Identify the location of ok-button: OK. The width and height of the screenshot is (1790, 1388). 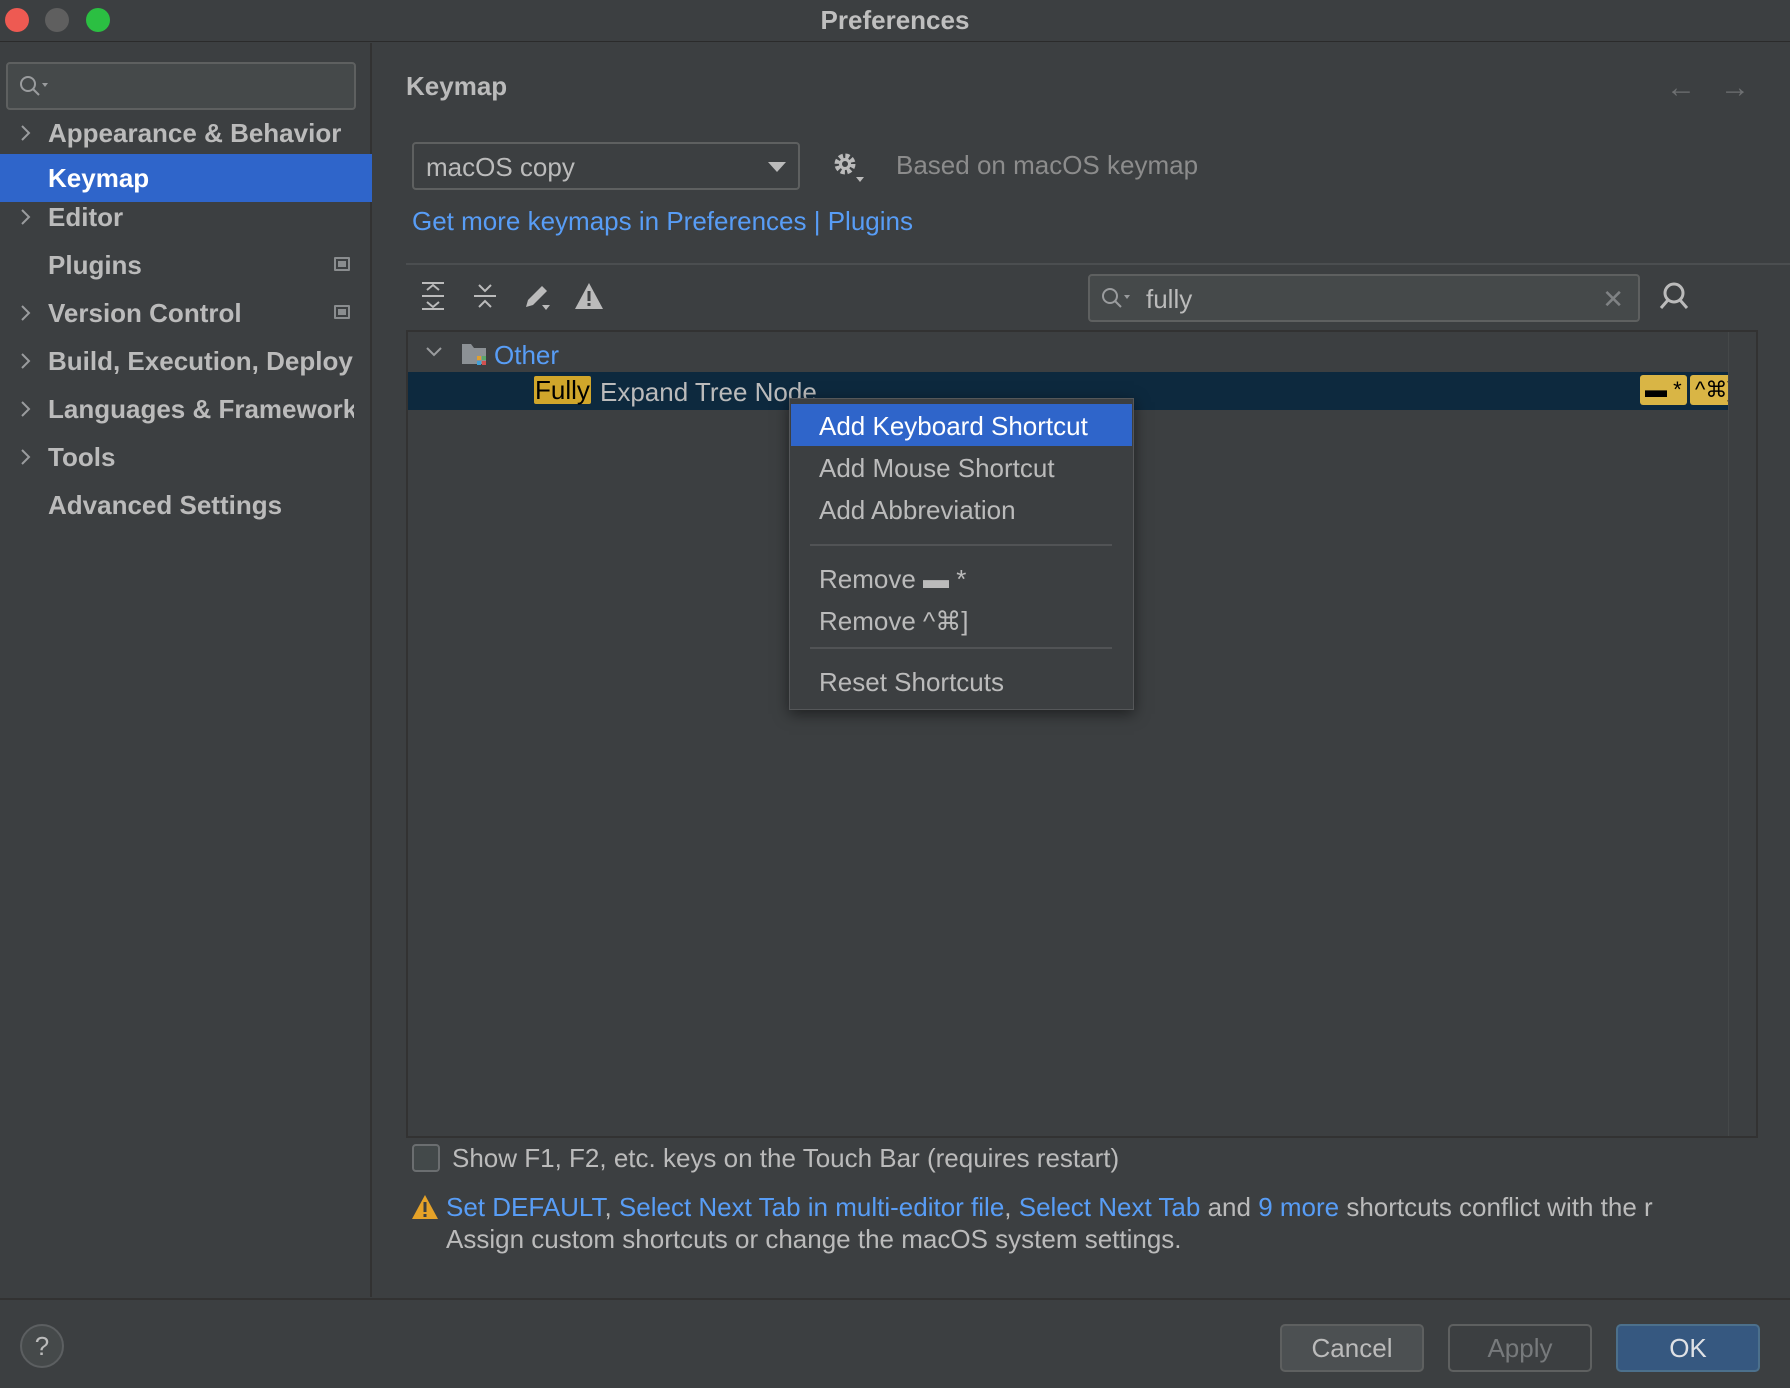
(1688, 1348).